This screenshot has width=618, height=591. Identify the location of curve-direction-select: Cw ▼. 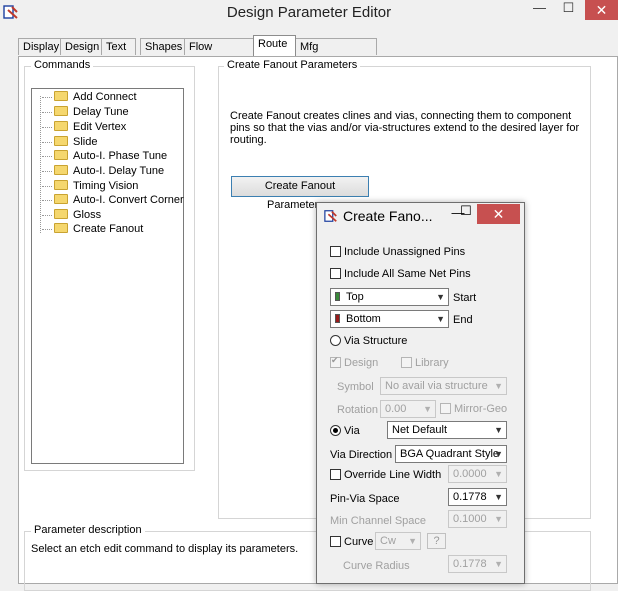
(398, 541).